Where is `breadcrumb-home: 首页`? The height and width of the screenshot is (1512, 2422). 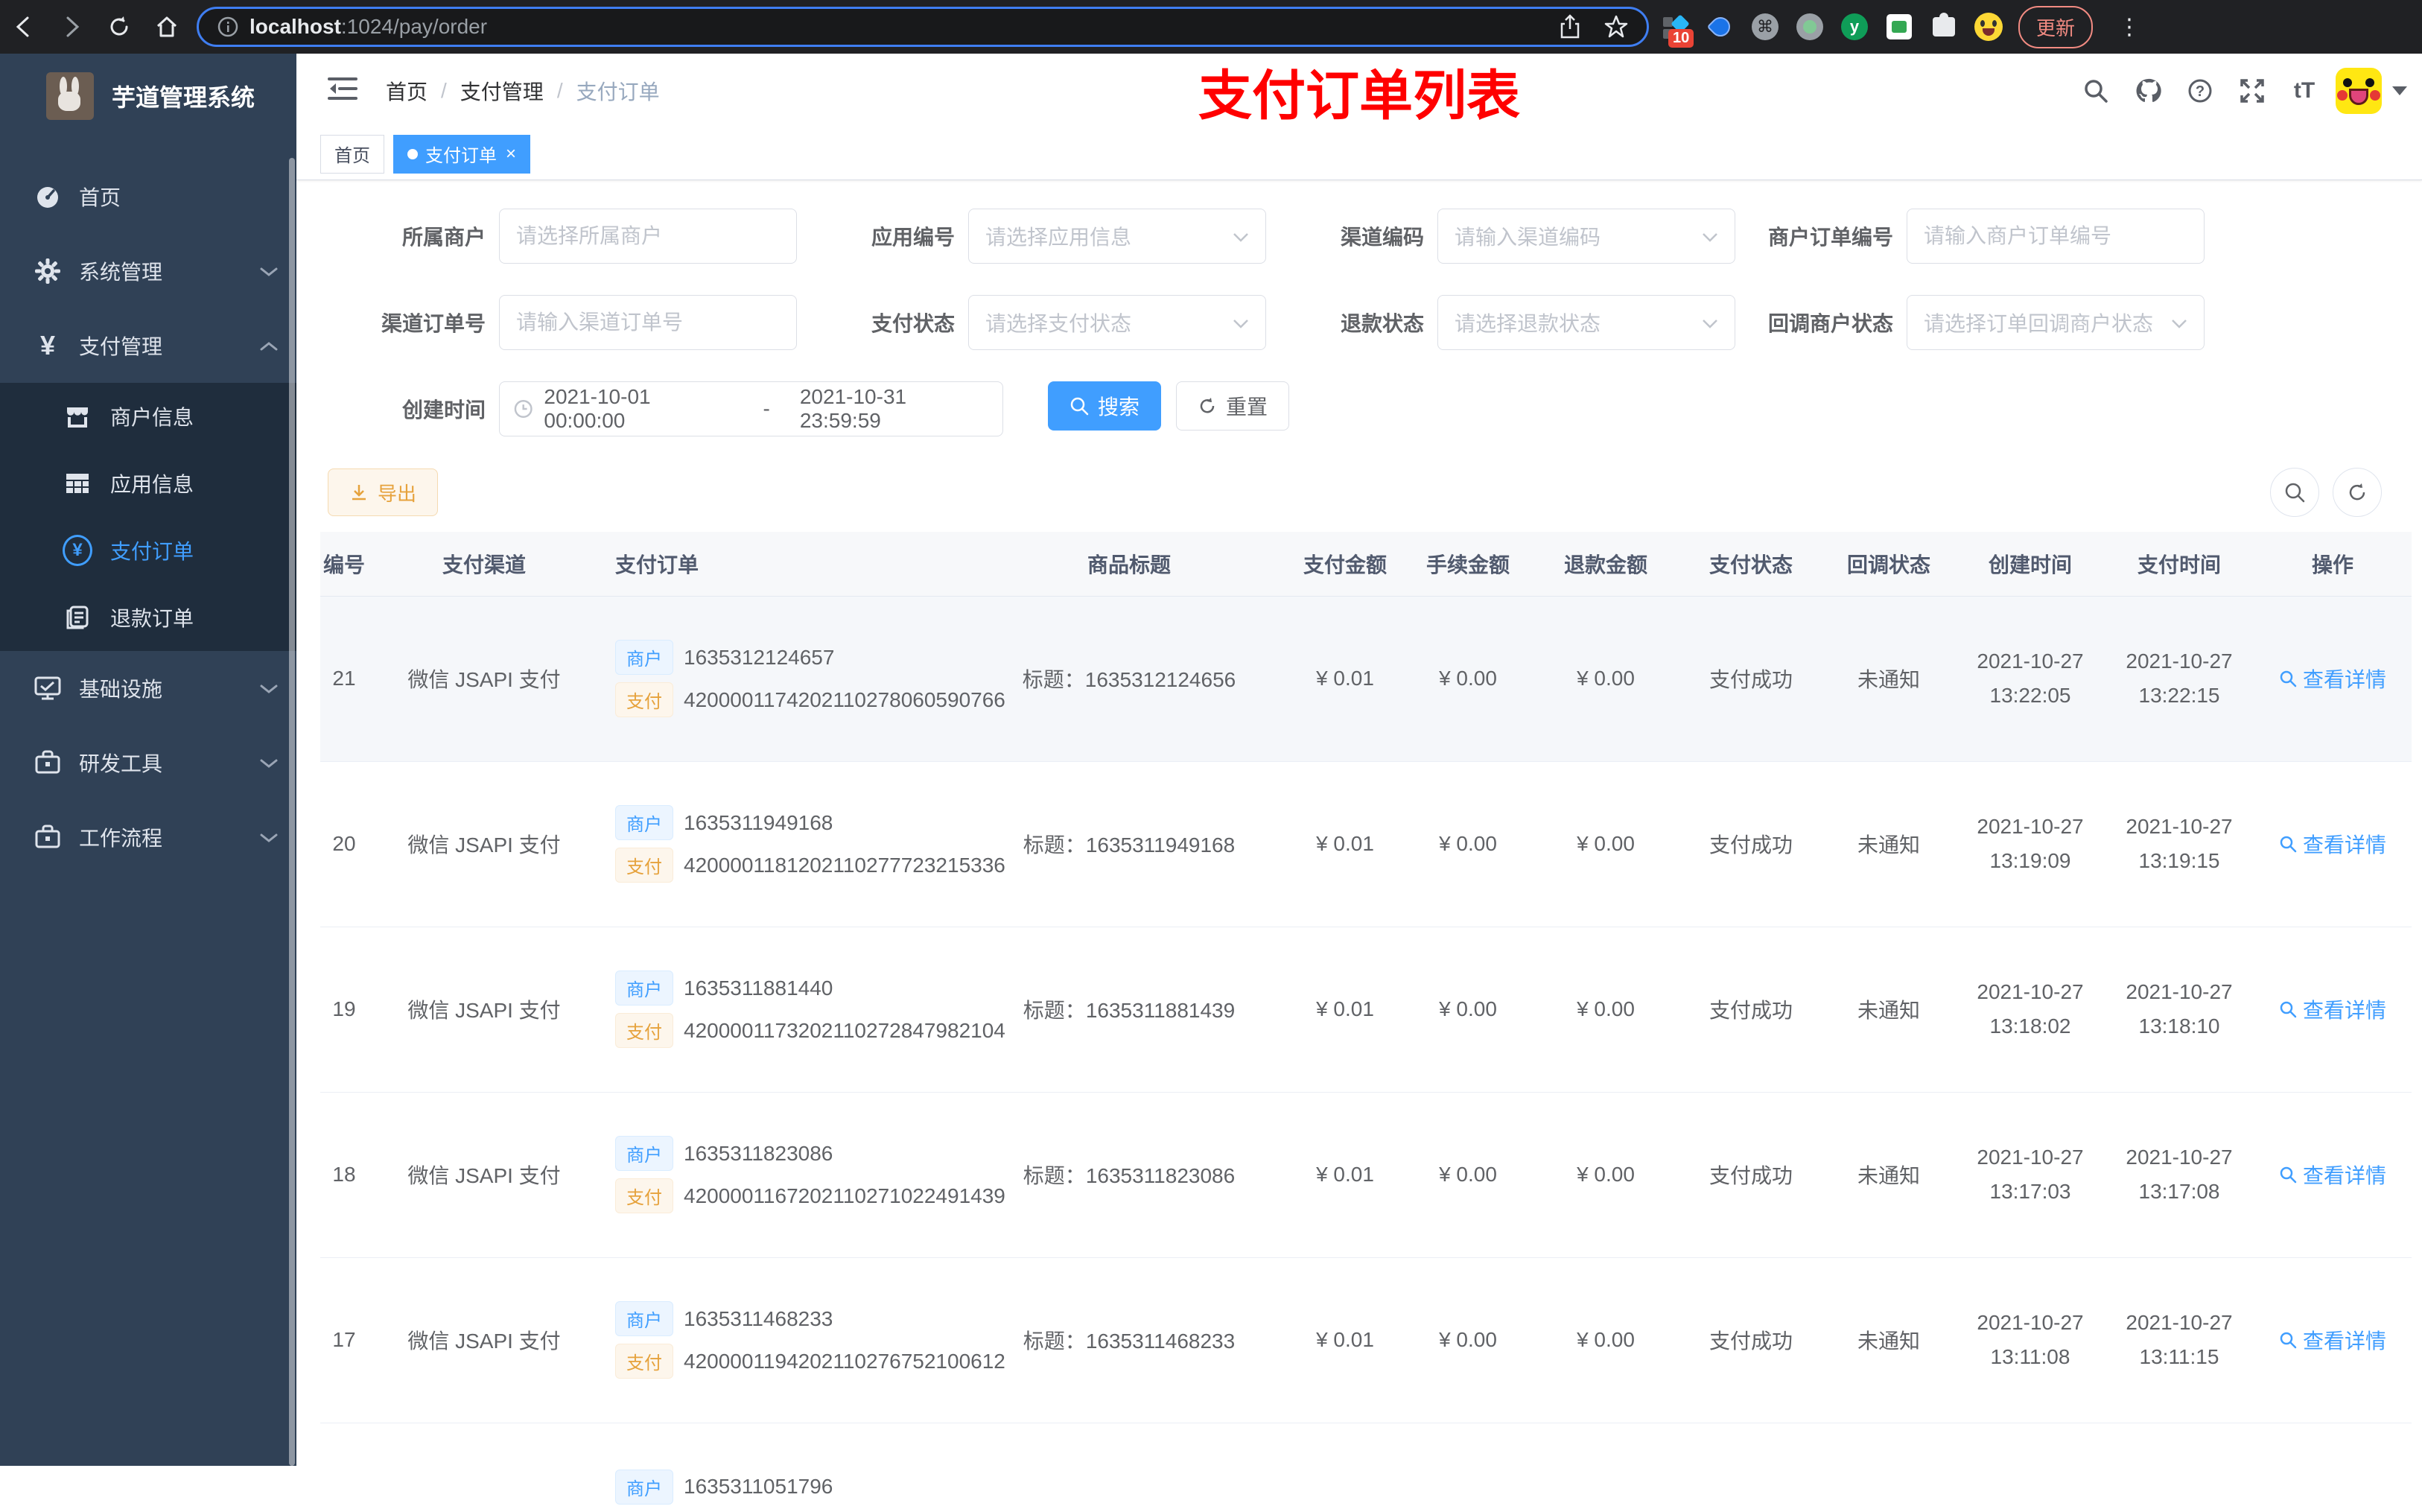
breadcrumb-home: 首页 is located at coordinates (406, 91).